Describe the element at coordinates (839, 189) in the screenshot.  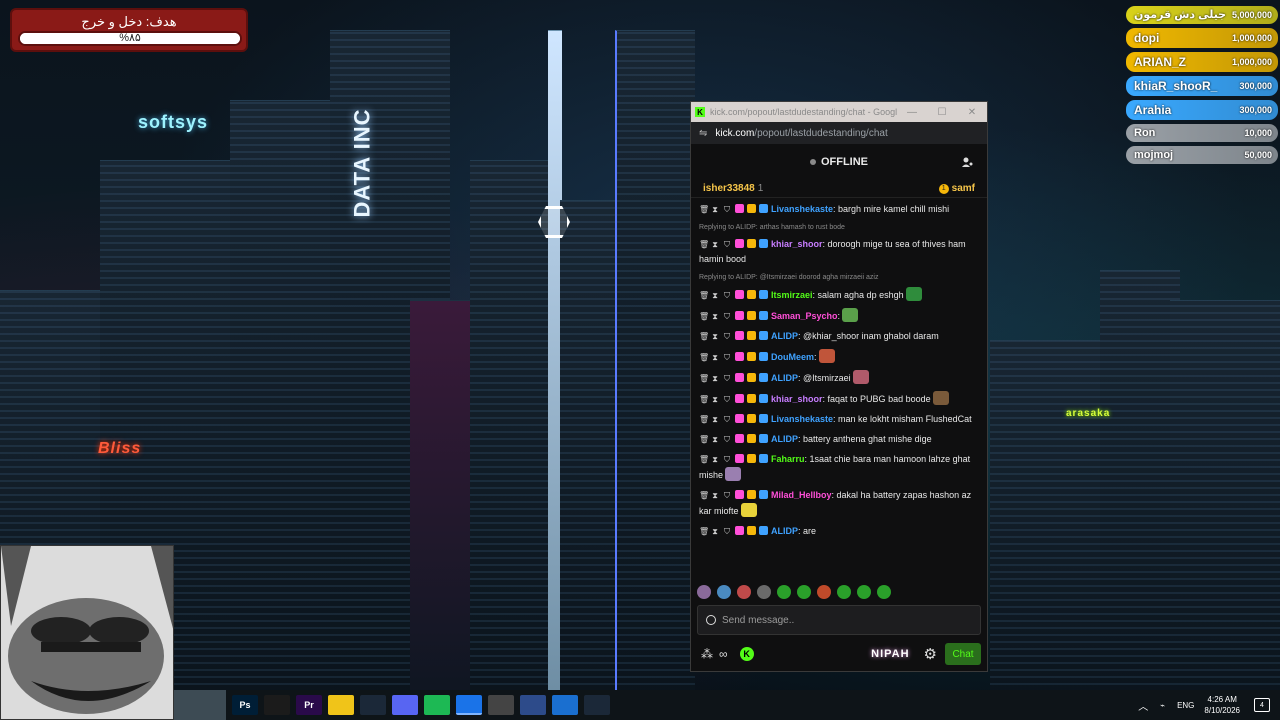
I see `pinned-gift-bar: isher33848 1 1 samf` at that location.